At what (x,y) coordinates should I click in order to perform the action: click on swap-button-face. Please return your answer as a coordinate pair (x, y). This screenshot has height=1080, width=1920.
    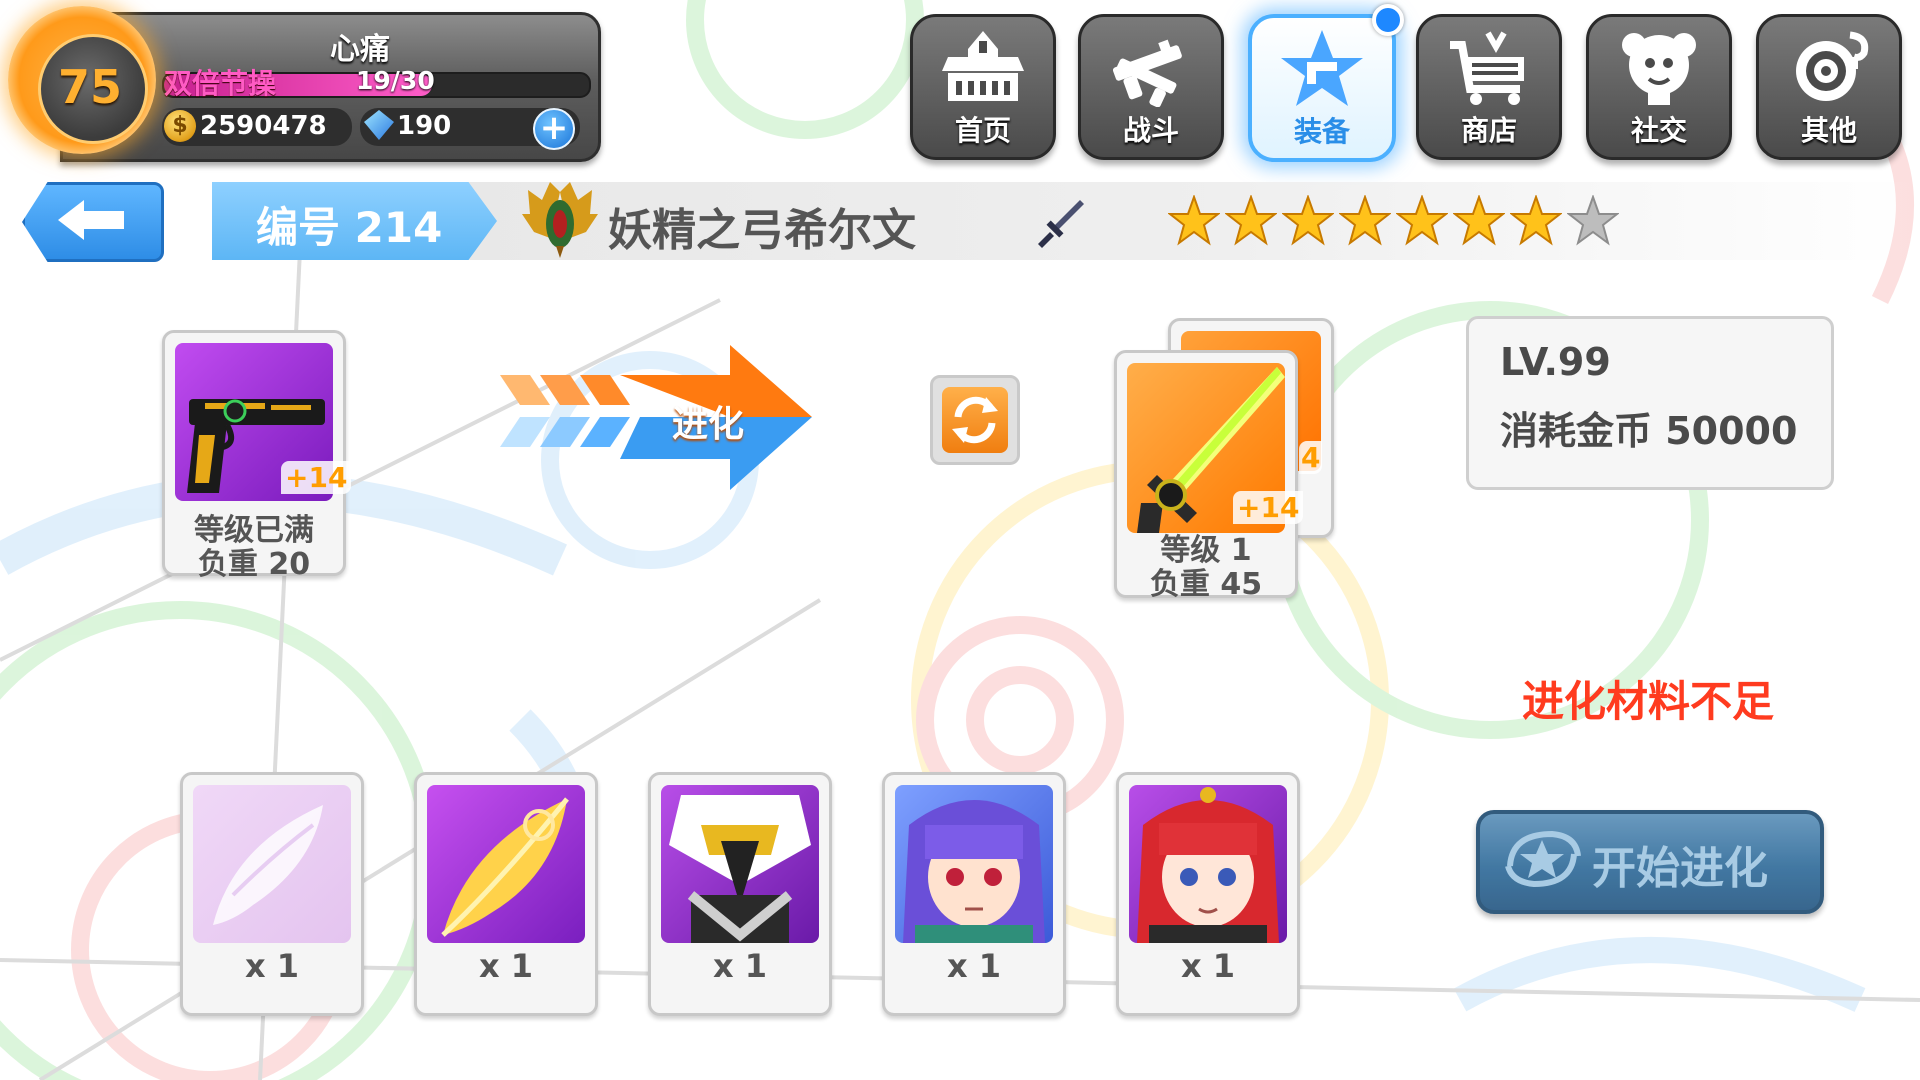
    Looking at the image, I should click on (975, 420).